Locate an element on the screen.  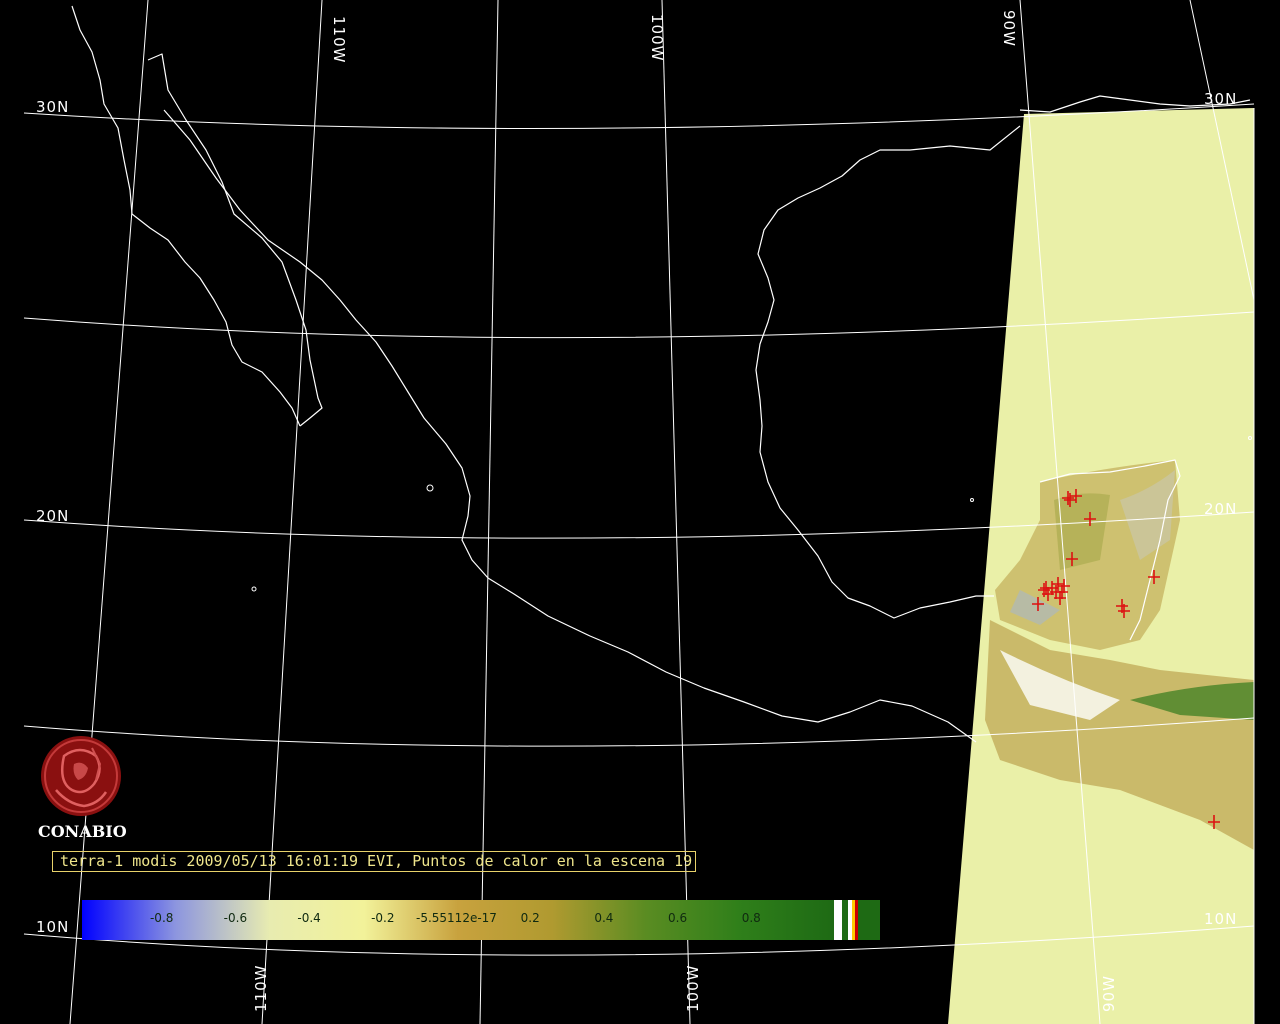
lon-label-90w-bottom: 90W is located at coordinates (1109, 993).